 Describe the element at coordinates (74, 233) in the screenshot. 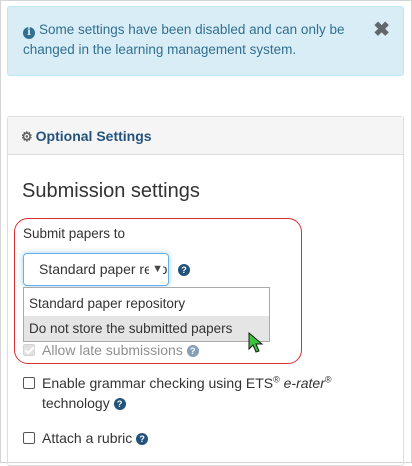

I see `submit-papers-label: Submit papers to` at that location.